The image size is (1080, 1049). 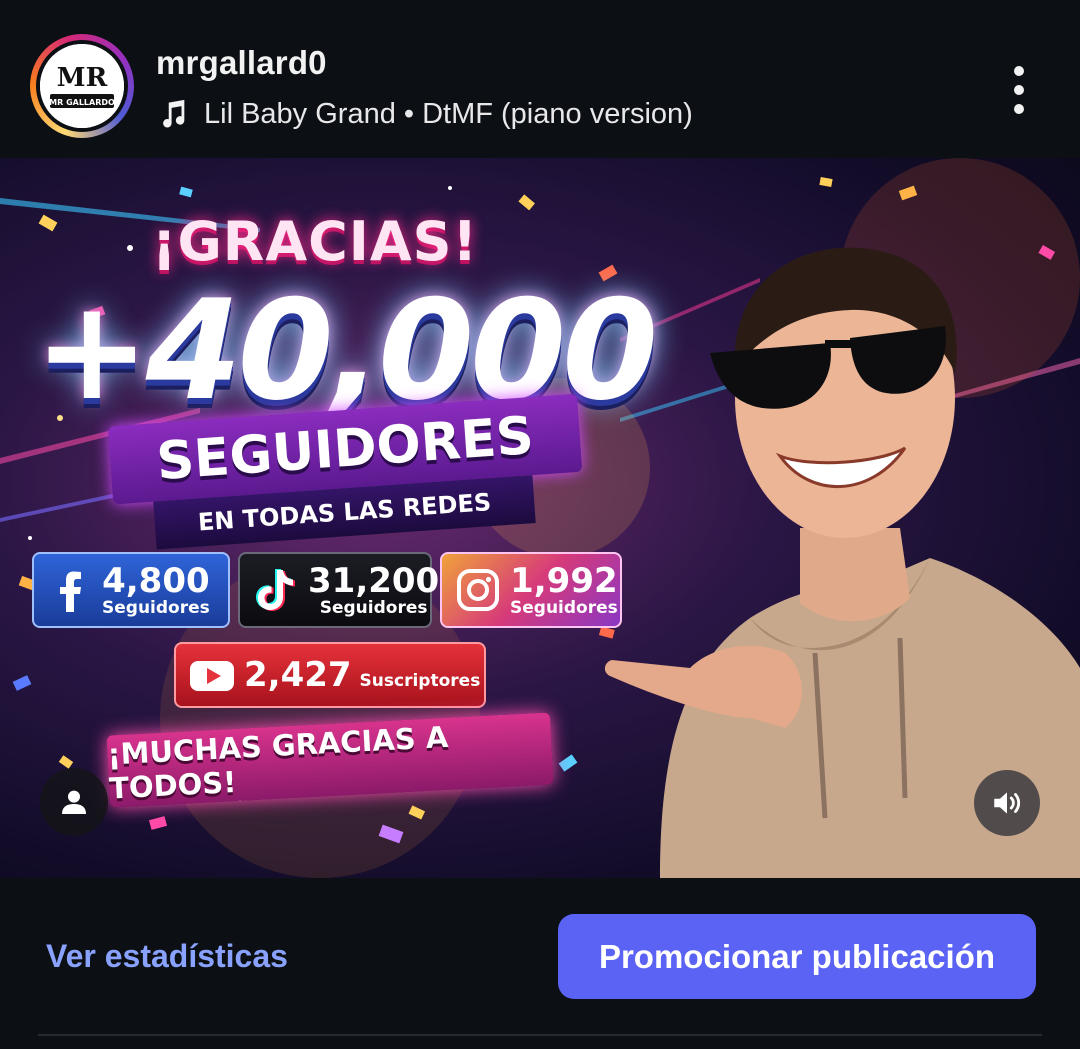 I want to click on tiktok-icon, so click(x=275, y=590).